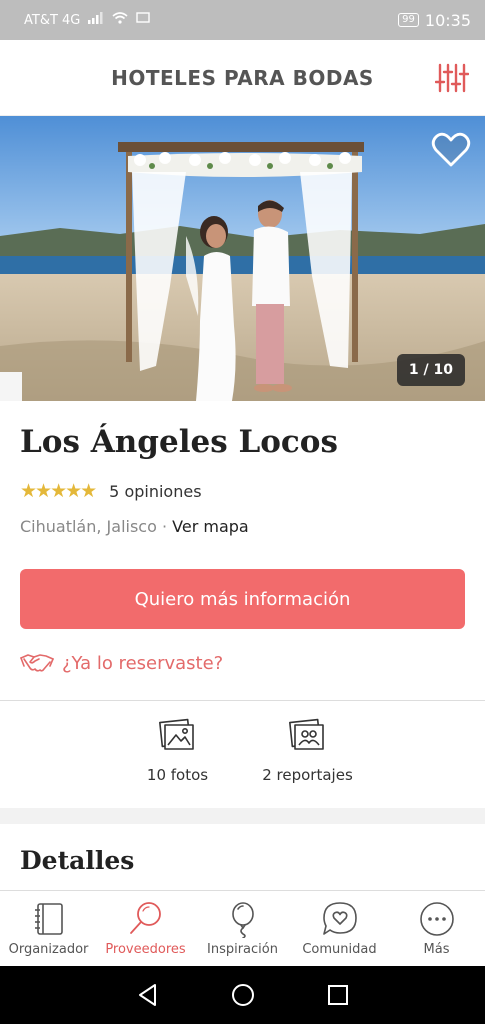 The image size is (485, 1024). What do you see at coordinates (430, 370) in the screenshot?
I see `photo-counter: 1 / 10` at bounding box center [430, 370].